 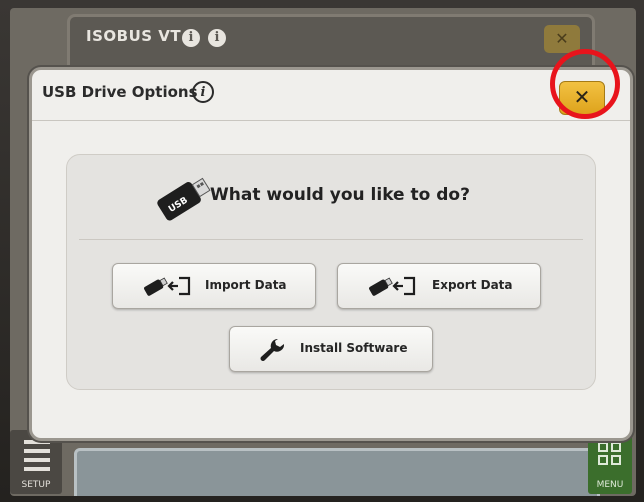 What do you see at coordinates (331, 95) in the screenshot?
I see `dialog-header: USB Drive Options i ✕` at bounding box center [331, 95].